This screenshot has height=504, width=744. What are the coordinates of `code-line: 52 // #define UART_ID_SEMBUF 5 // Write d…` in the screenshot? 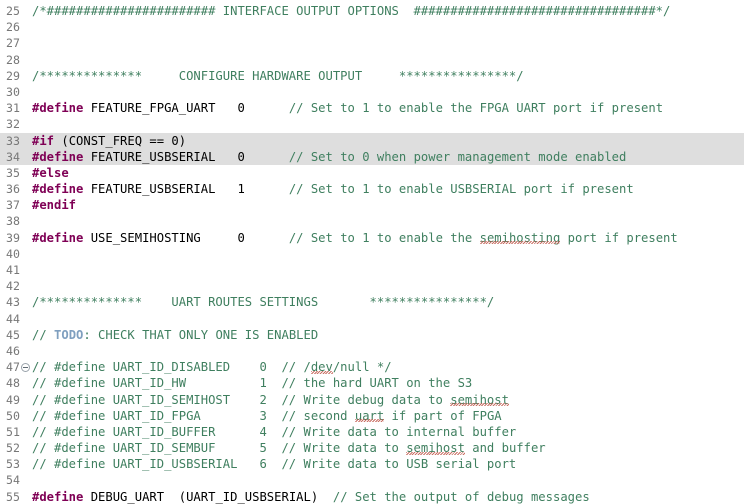 It's located at (372, 448).